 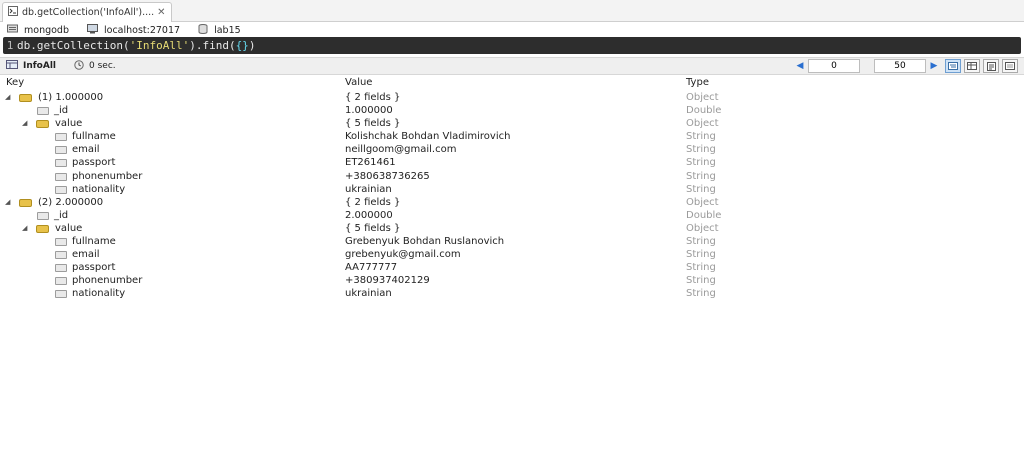 I want to click on row-value: grebenyuk@gmail.com, so click(x=403, y=255).